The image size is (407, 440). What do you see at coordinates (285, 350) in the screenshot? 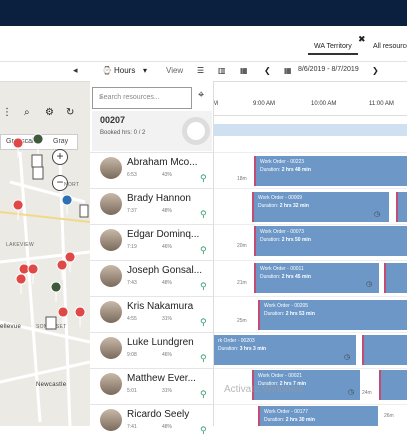
I see `work-order-booking: rk Order - 00203 Duration: 3 hrs 3 min` at bounding box center [285, 350].